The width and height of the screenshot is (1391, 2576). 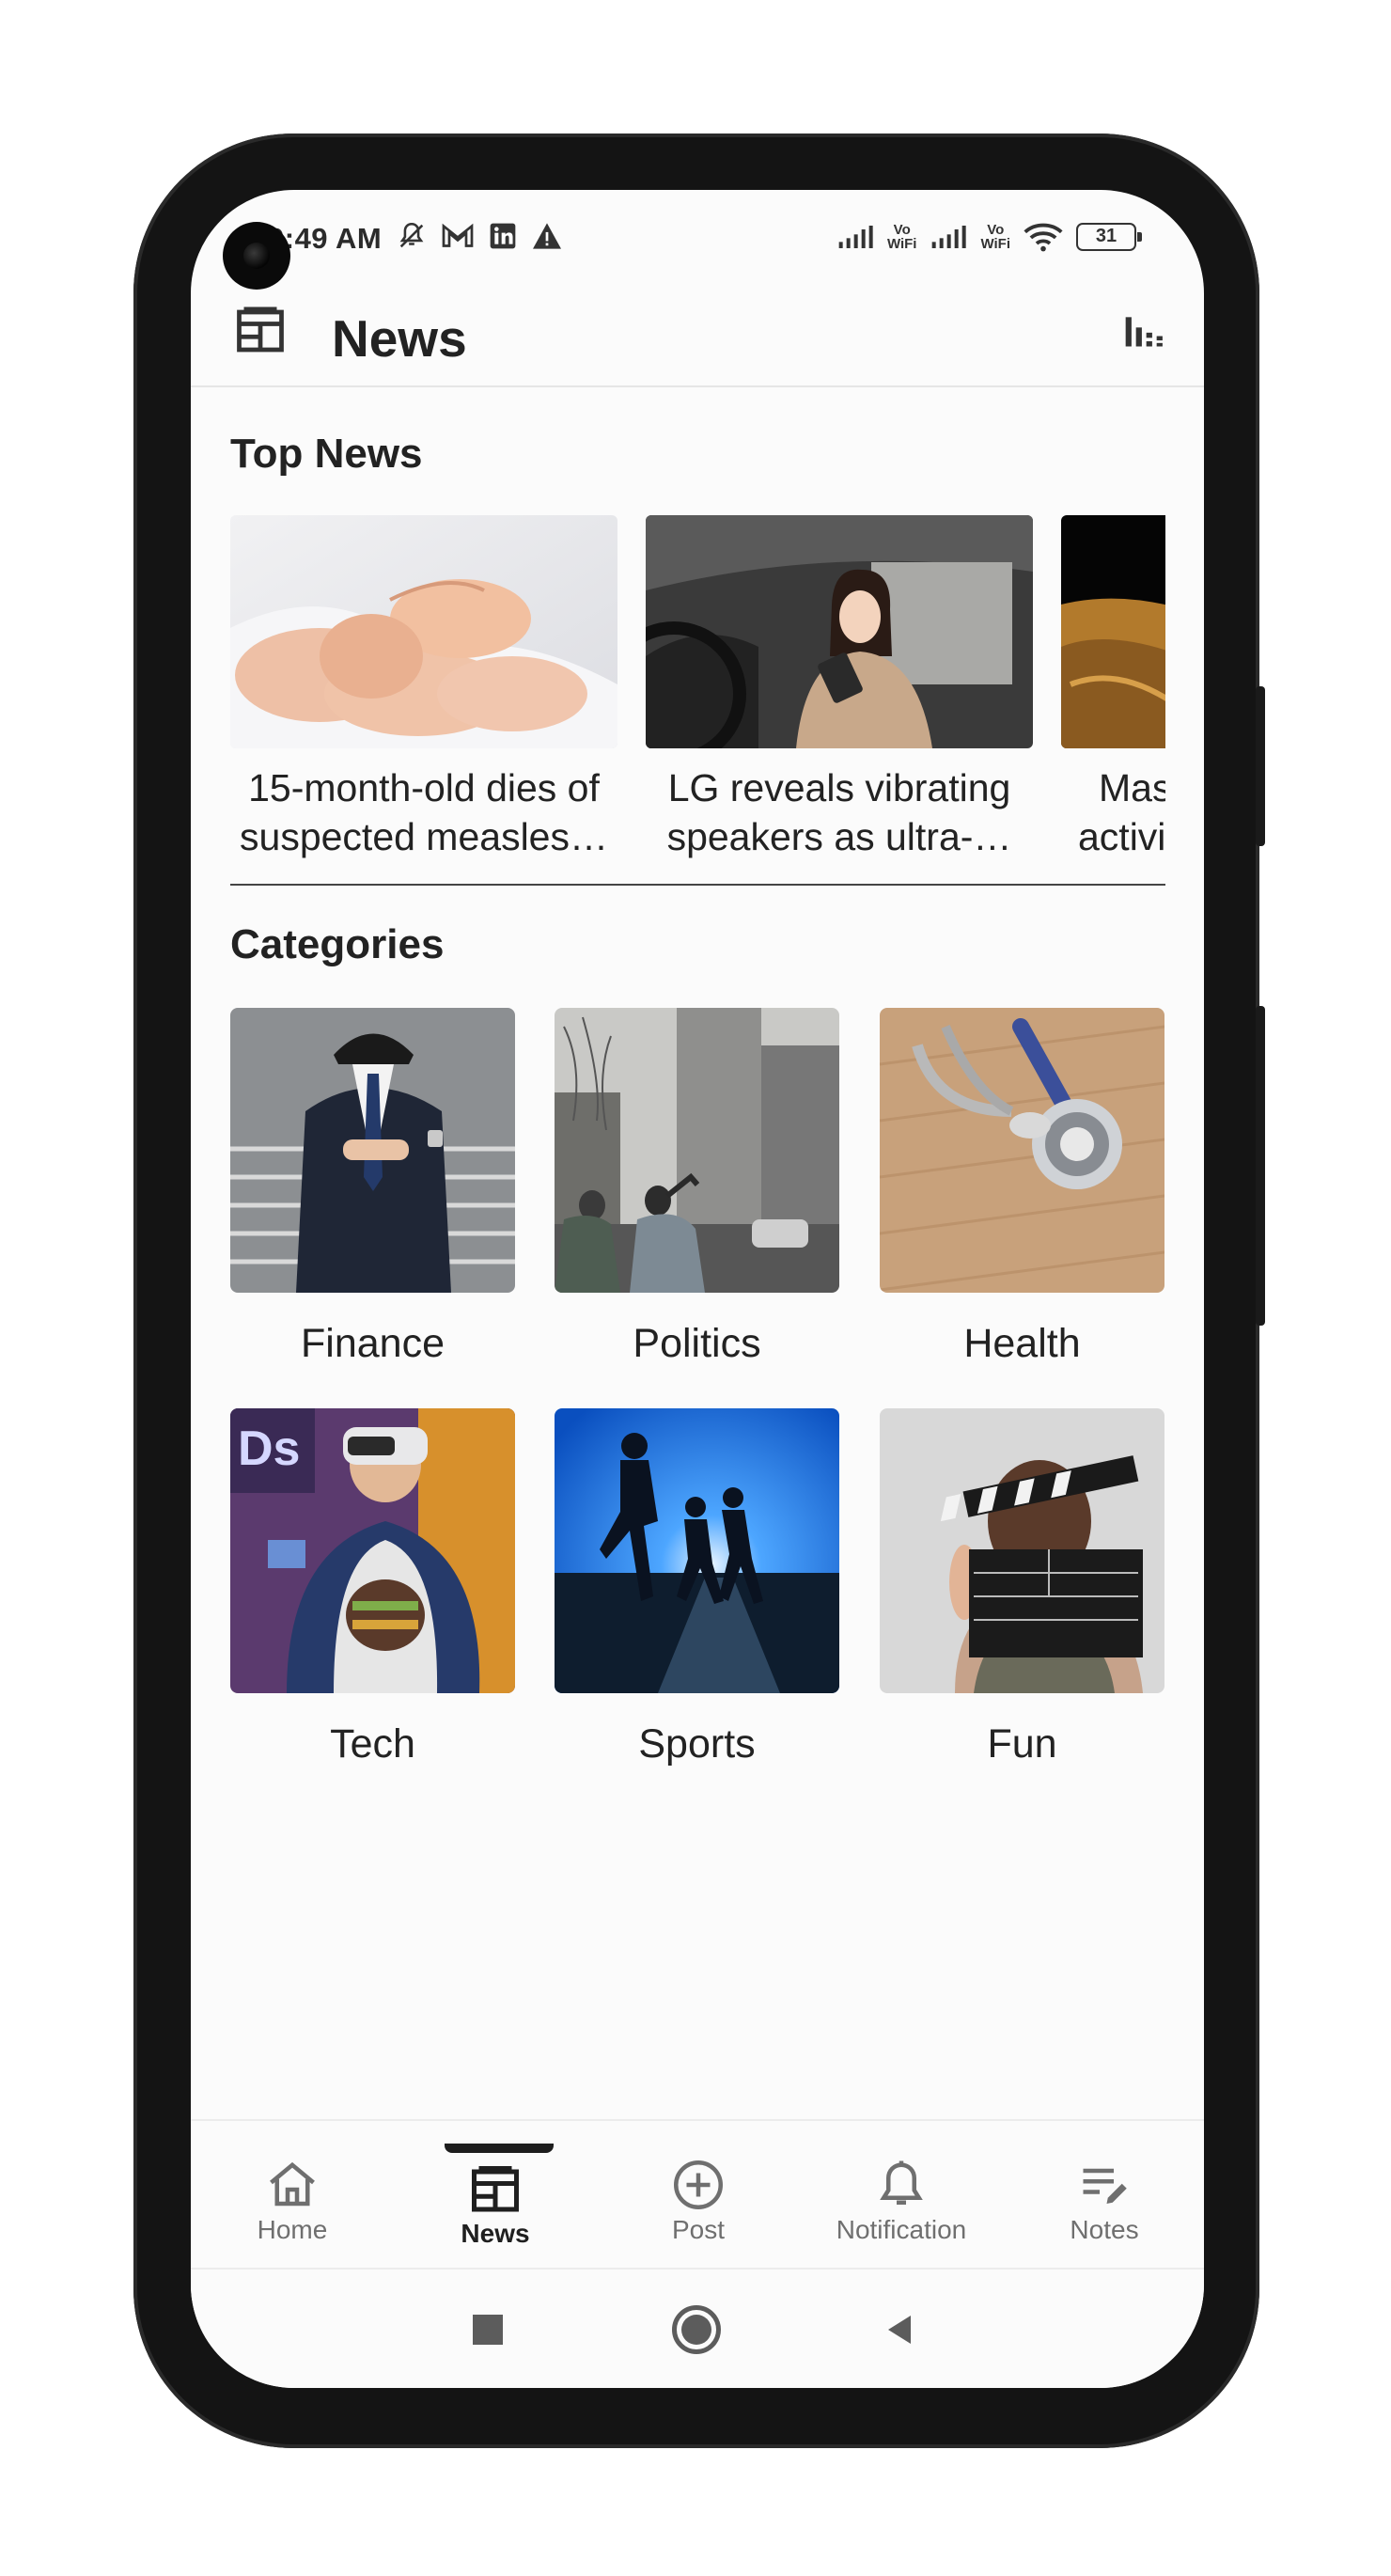 I want to click on nav-label: News, so click(x=495, y=2233).